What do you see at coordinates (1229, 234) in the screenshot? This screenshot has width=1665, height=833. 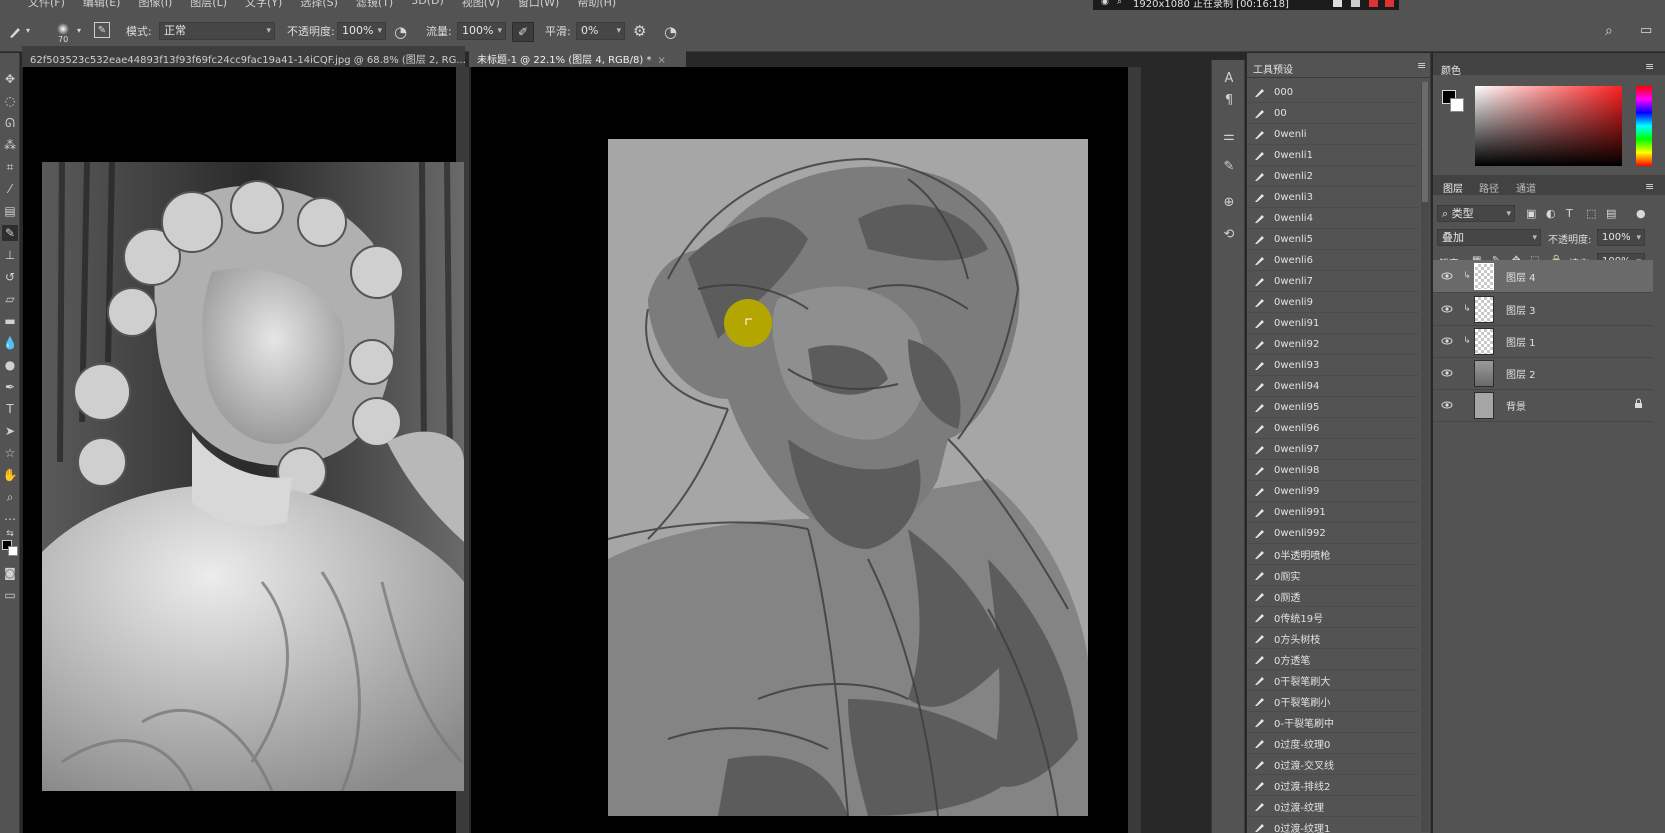 I see `history-panel-icon: ⟲` at bounding box center [1229, 234].